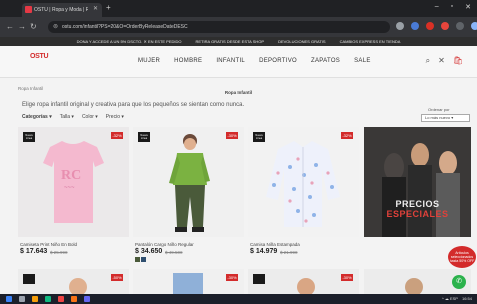 The image size is (477, 304). Describe the element at coordinates (34, 251) in the screenshot. I see `product-price: $ 17.643` at that location.